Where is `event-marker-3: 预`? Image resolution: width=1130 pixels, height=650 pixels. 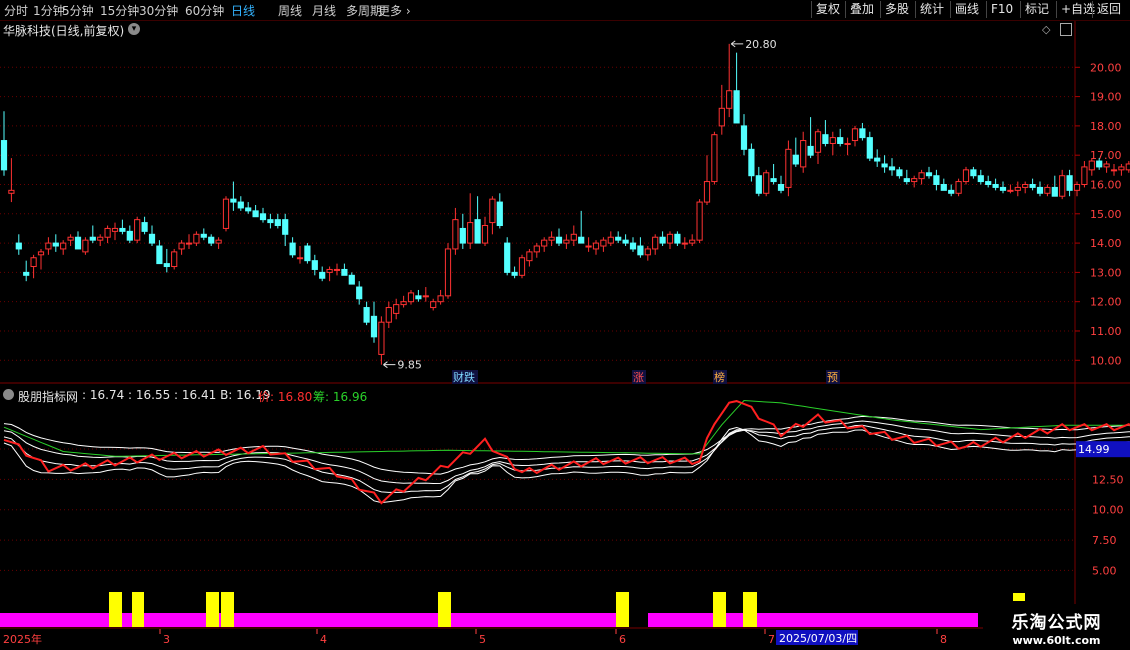
event-marker-3: 预 is located at coordinates (832, 377).